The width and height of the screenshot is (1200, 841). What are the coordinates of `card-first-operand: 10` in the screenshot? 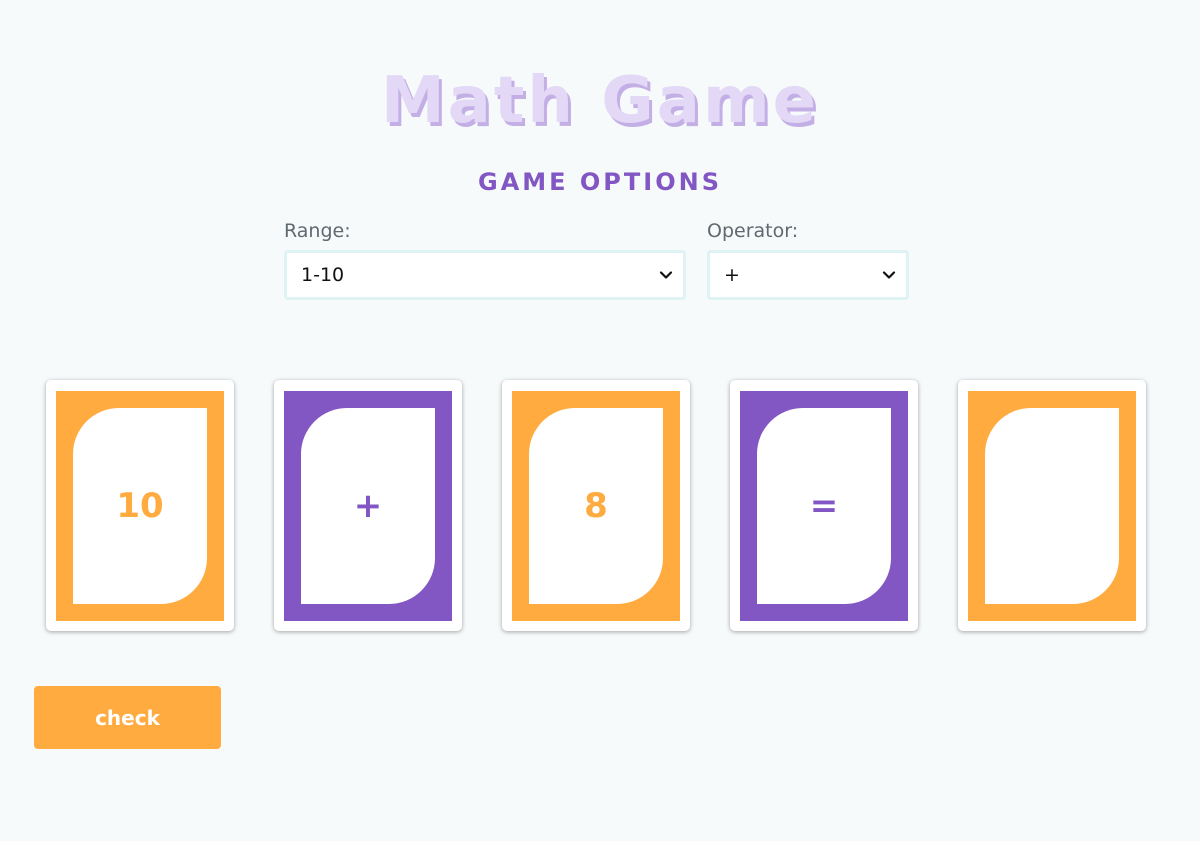 It's located at (140, 505).